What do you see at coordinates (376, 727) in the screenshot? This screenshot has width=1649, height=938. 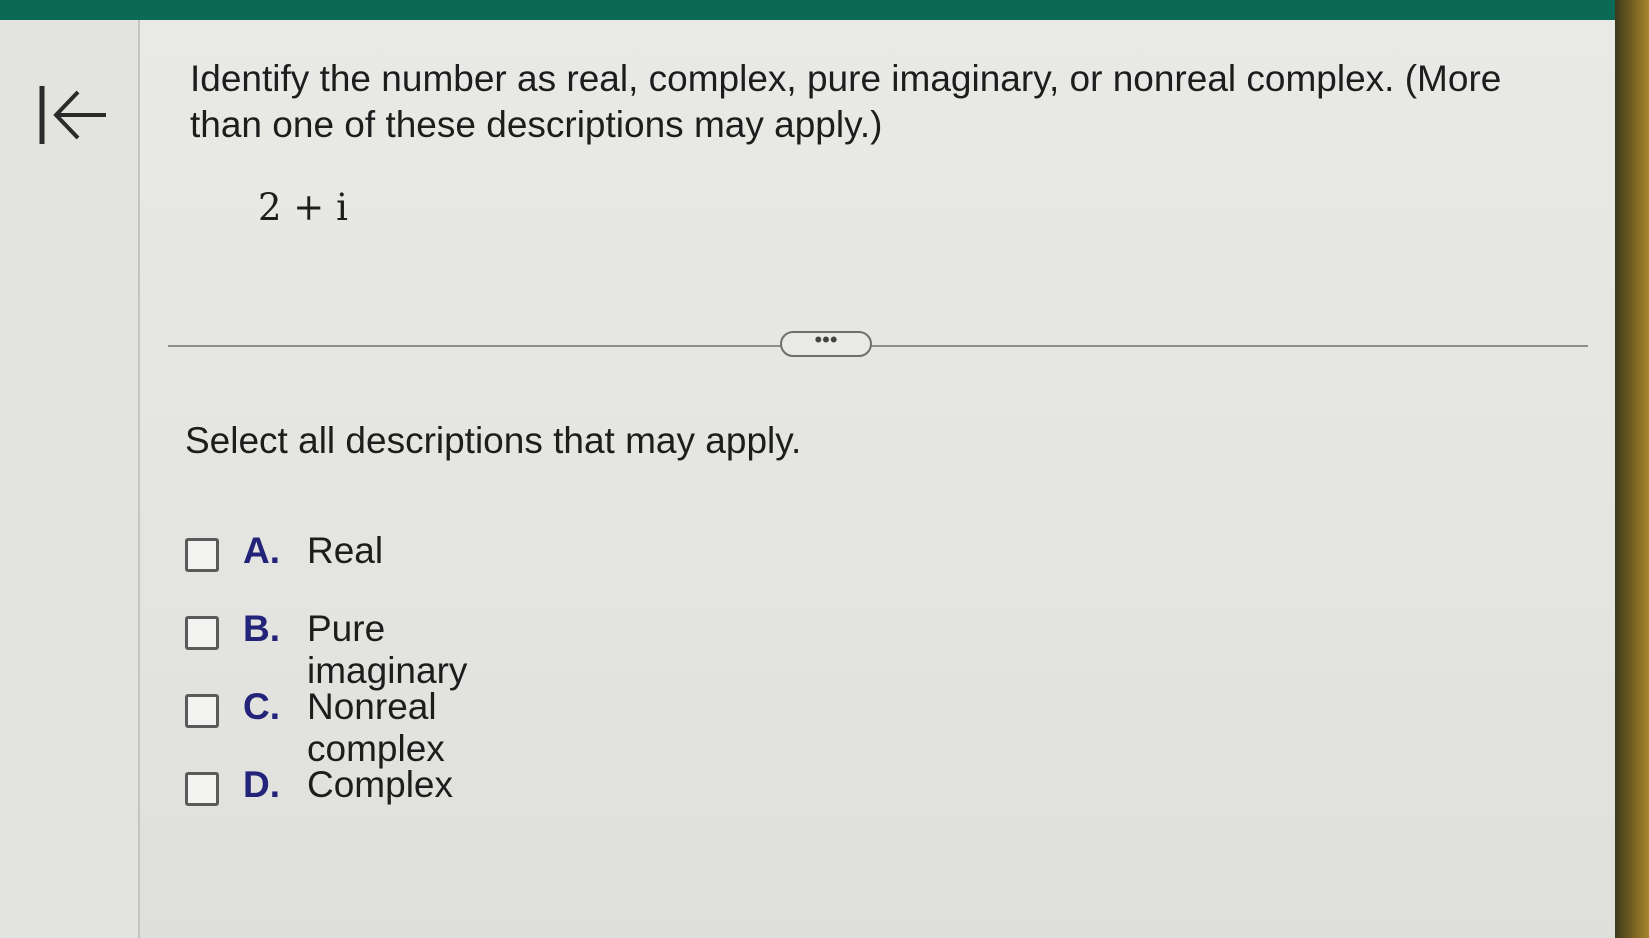 I see `option-label: Nonreal complex` at bounding box center [376, 727].